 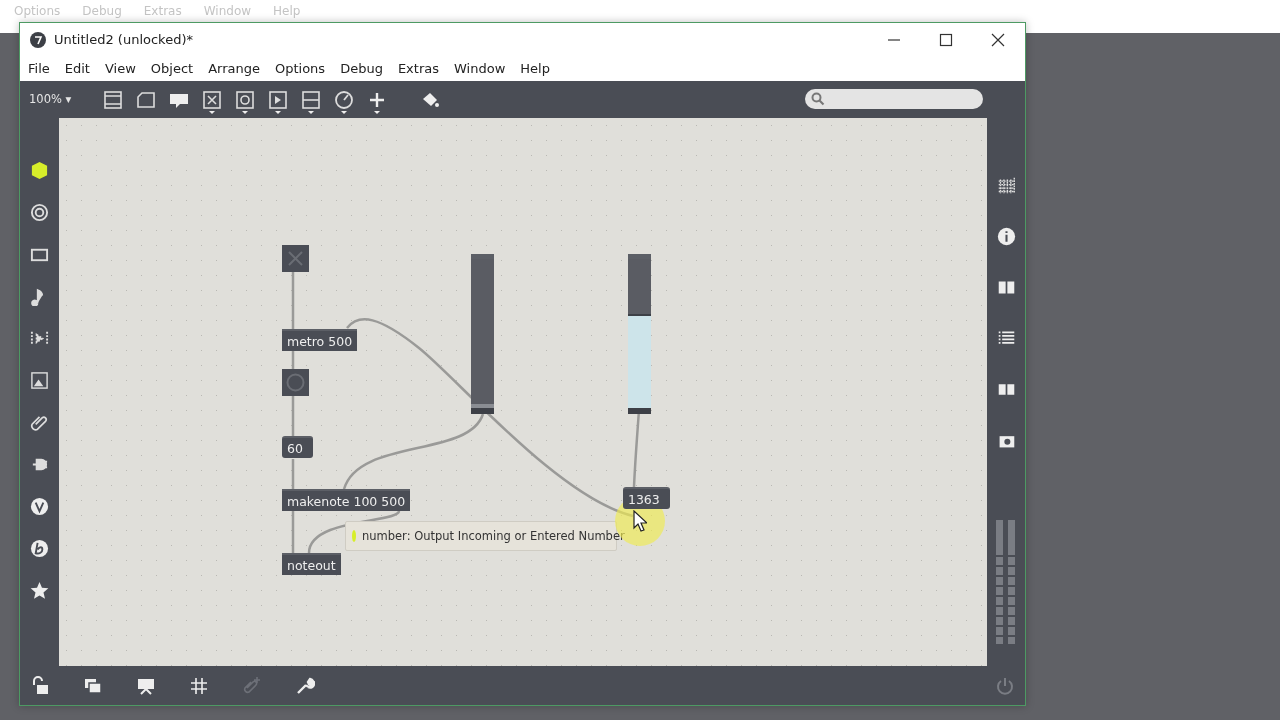 What do you see at coordinates (39, 591) in the screenshot?
I see `star-icon` at bounding box center [39, 591].